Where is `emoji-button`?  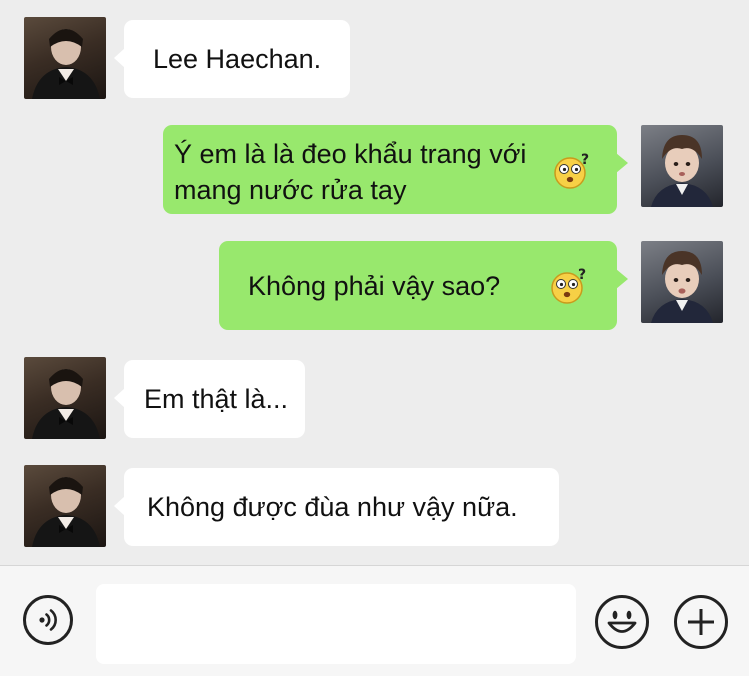 emoji-button is located at coordinates (622, 622).